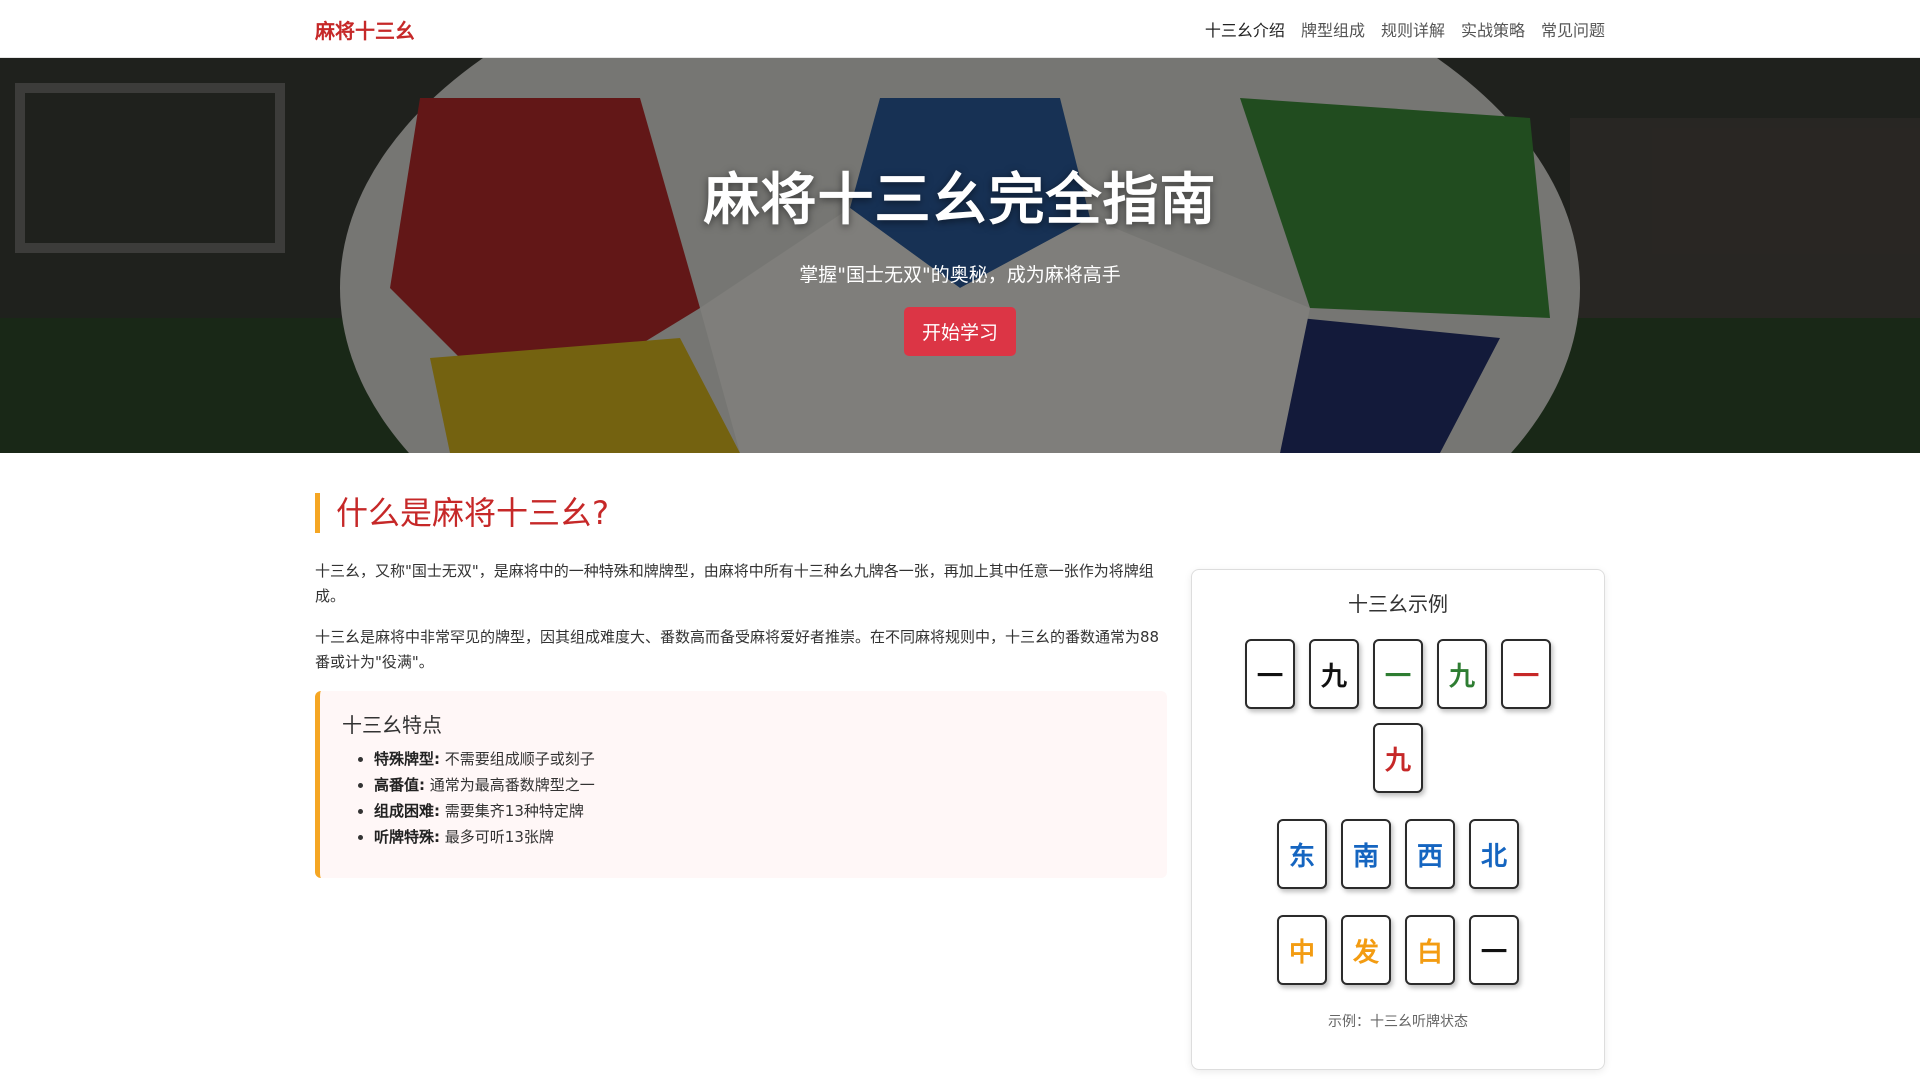 The height and width of the screenshot is (1080, 1920). Describe the element at coordinates (1398, 950) in the screenshot. I see `tile-row-dragons: 中发白一` at that location.